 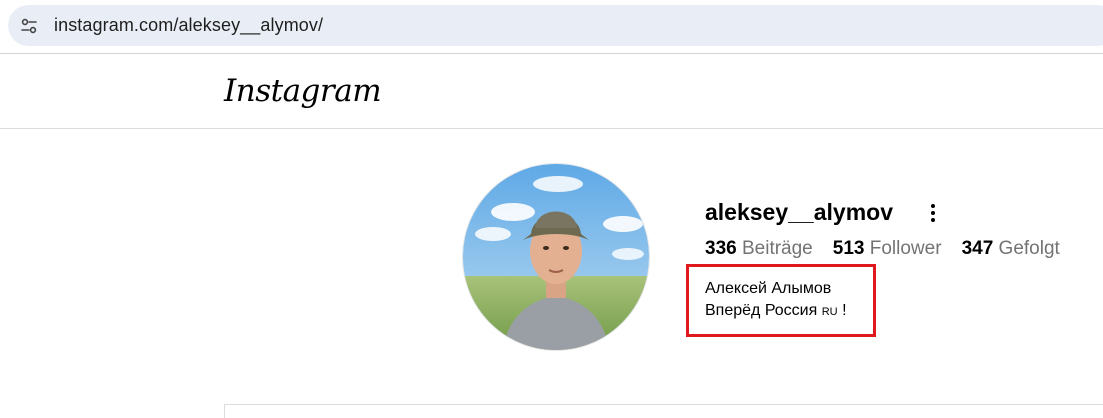 I want to click on browser-toolbar: instagram.com/aleksey__alymov/, so click(x=551, y=27).